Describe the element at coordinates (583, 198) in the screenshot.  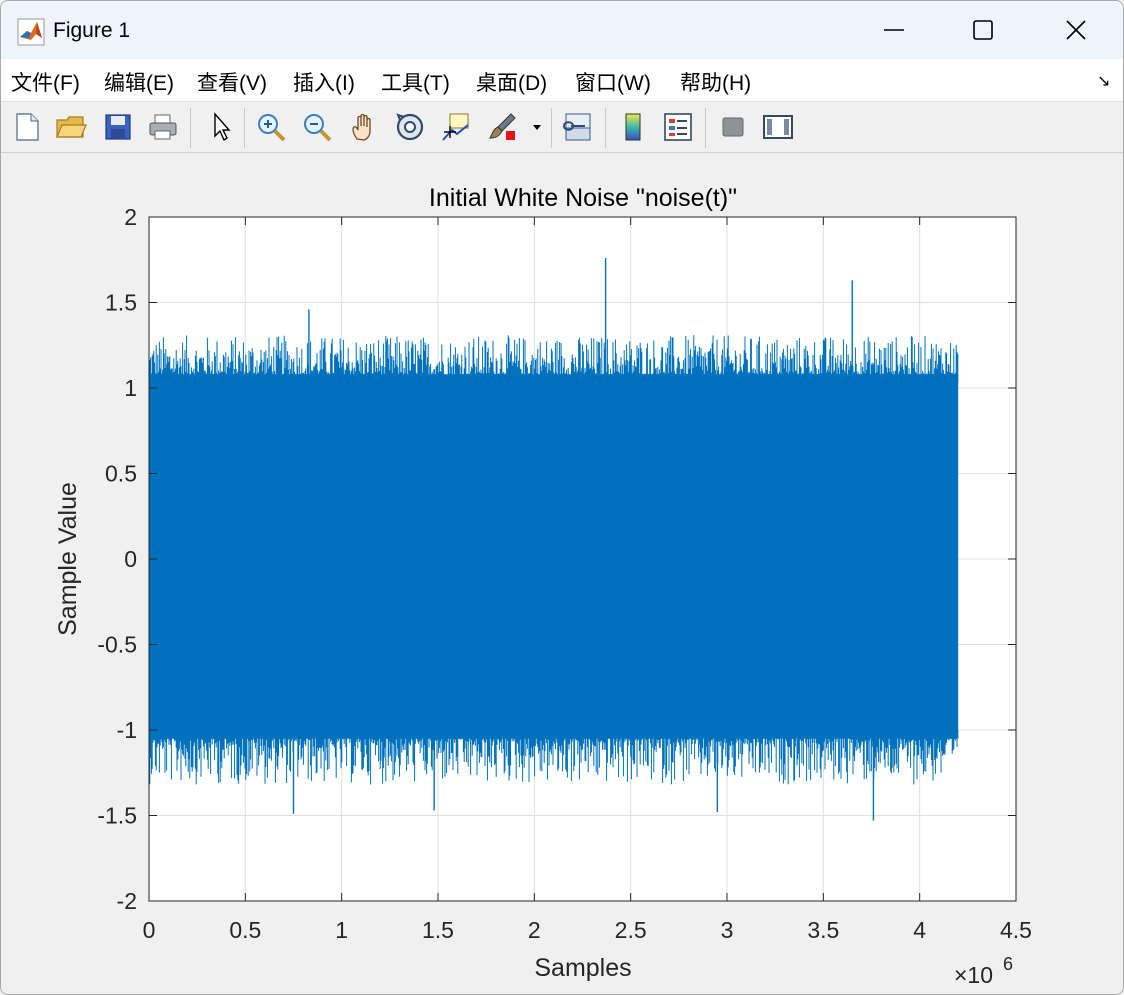
I see `plot-title: Initial White Noise "noise(t)"` at that location.